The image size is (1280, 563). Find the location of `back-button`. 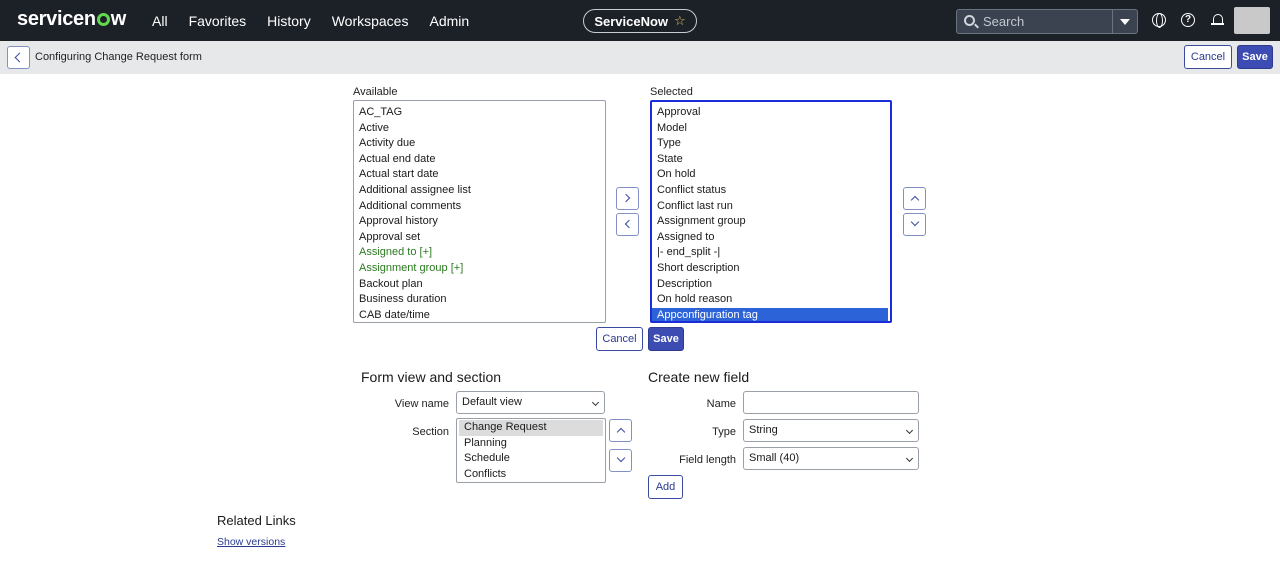

back-button is located at coordinates (18, 57).